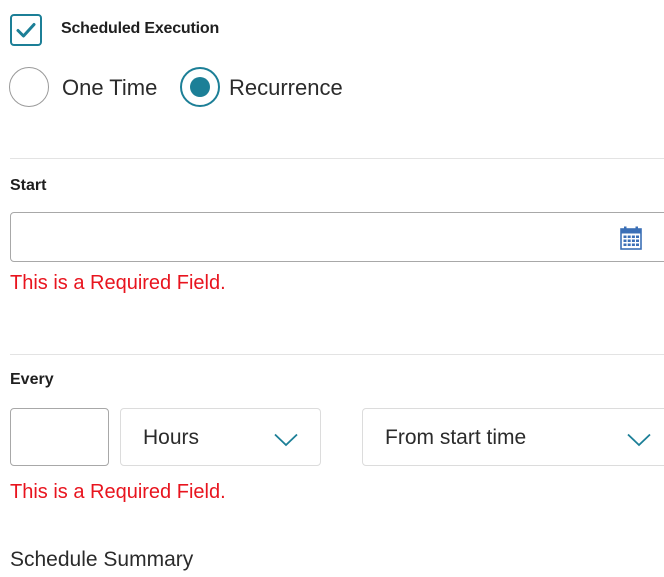 This screenshot has width=664, height=577. I want to click on one-time-label: One Time, so click(109, 88).